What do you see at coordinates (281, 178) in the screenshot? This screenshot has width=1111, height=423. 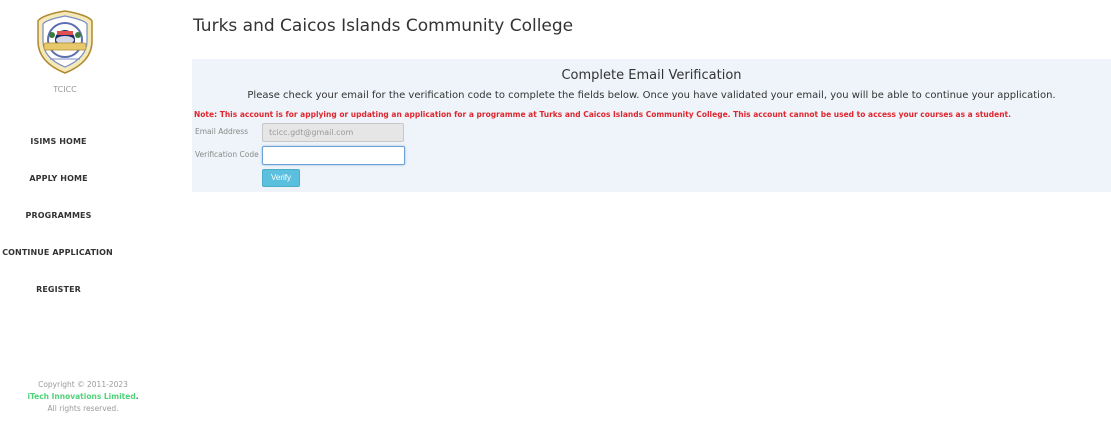 I see `verify-button: Verify` at bounding box center [281, 178].